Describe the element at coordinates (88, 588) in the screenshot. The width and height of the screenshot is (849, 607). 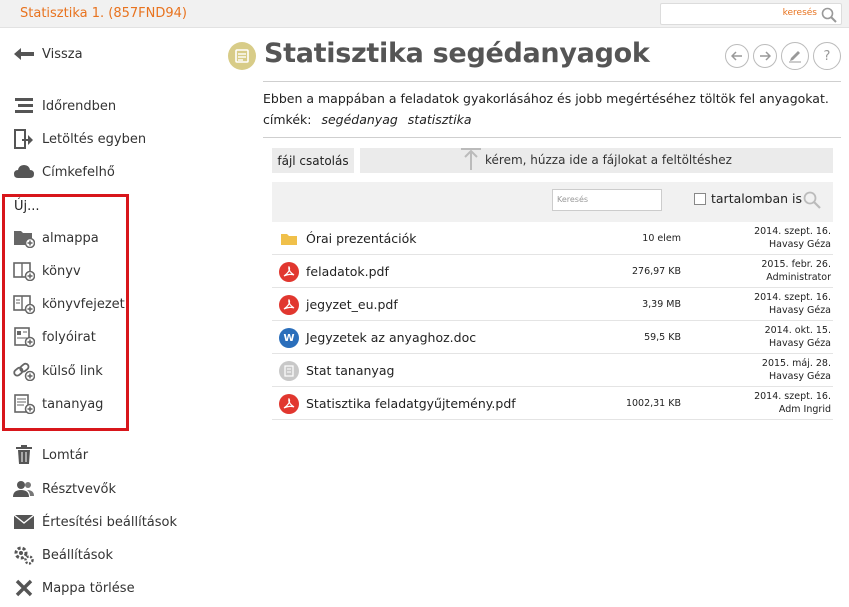
I see `sidebar-item-label: Mappa törlése` at that location.